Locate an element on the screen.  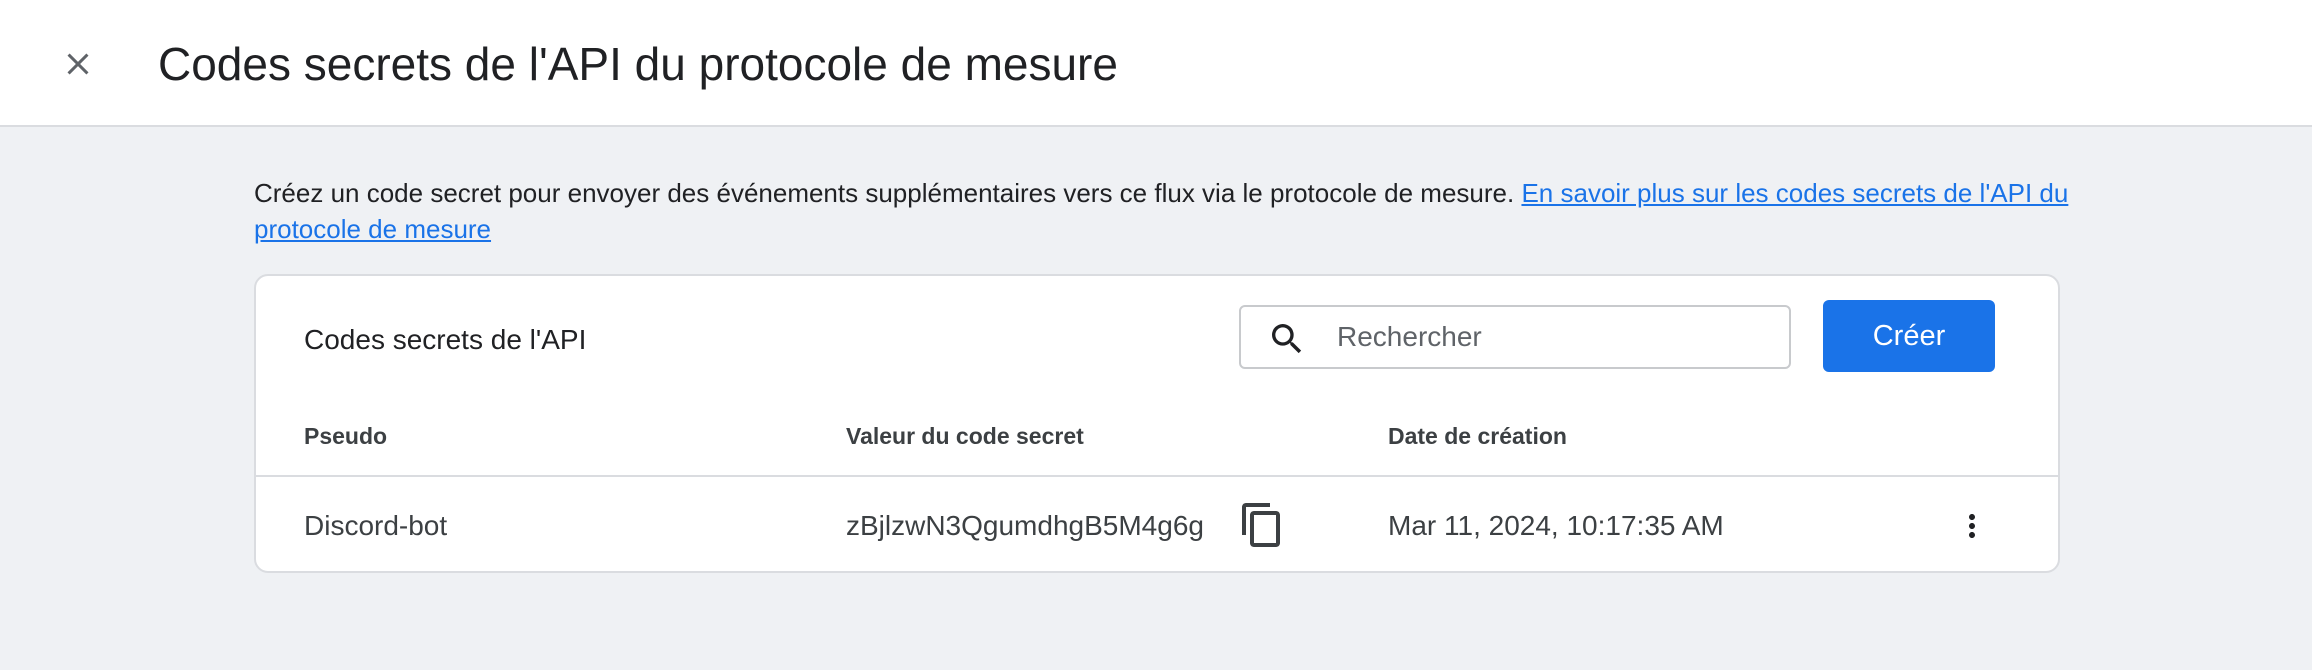
copy-button is located at coordinates (1262, 525).